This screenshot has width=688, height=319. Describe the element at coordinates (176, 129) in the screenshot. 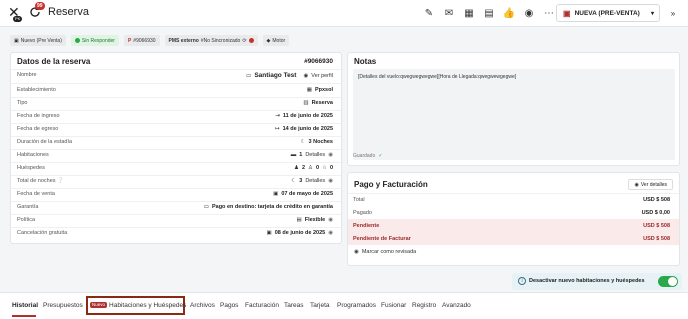

I see `row-egreso: Fecha de egreso ↦ 14 de junio de 2025` at that location.